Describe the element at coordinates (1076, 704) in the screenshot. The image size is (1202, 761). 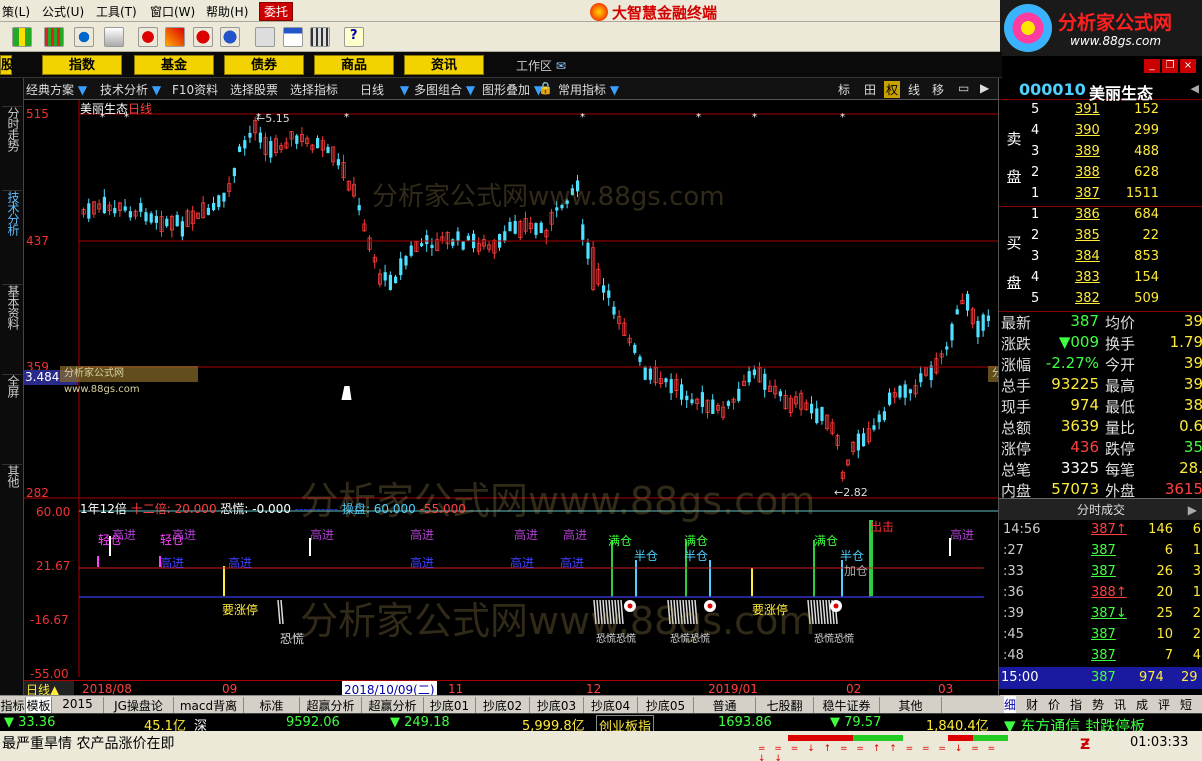
I see `right-tab: 指` at that location.